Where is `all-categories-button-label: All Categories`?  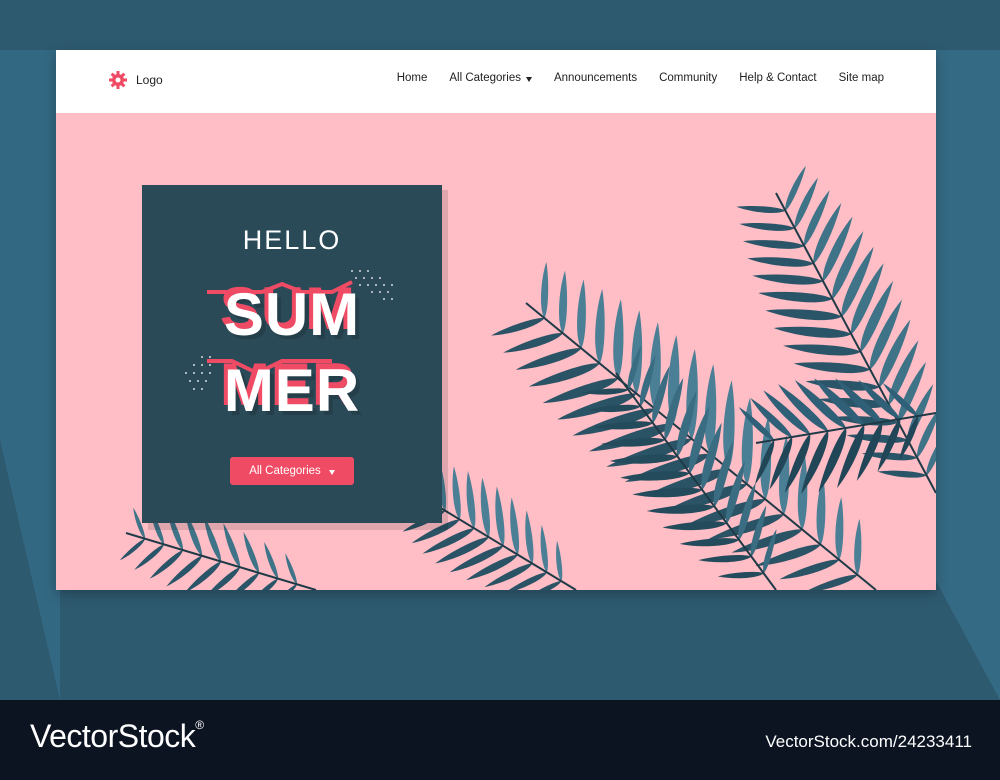
all-categories-button-label: All Categories is located at coordinates (285, 471).